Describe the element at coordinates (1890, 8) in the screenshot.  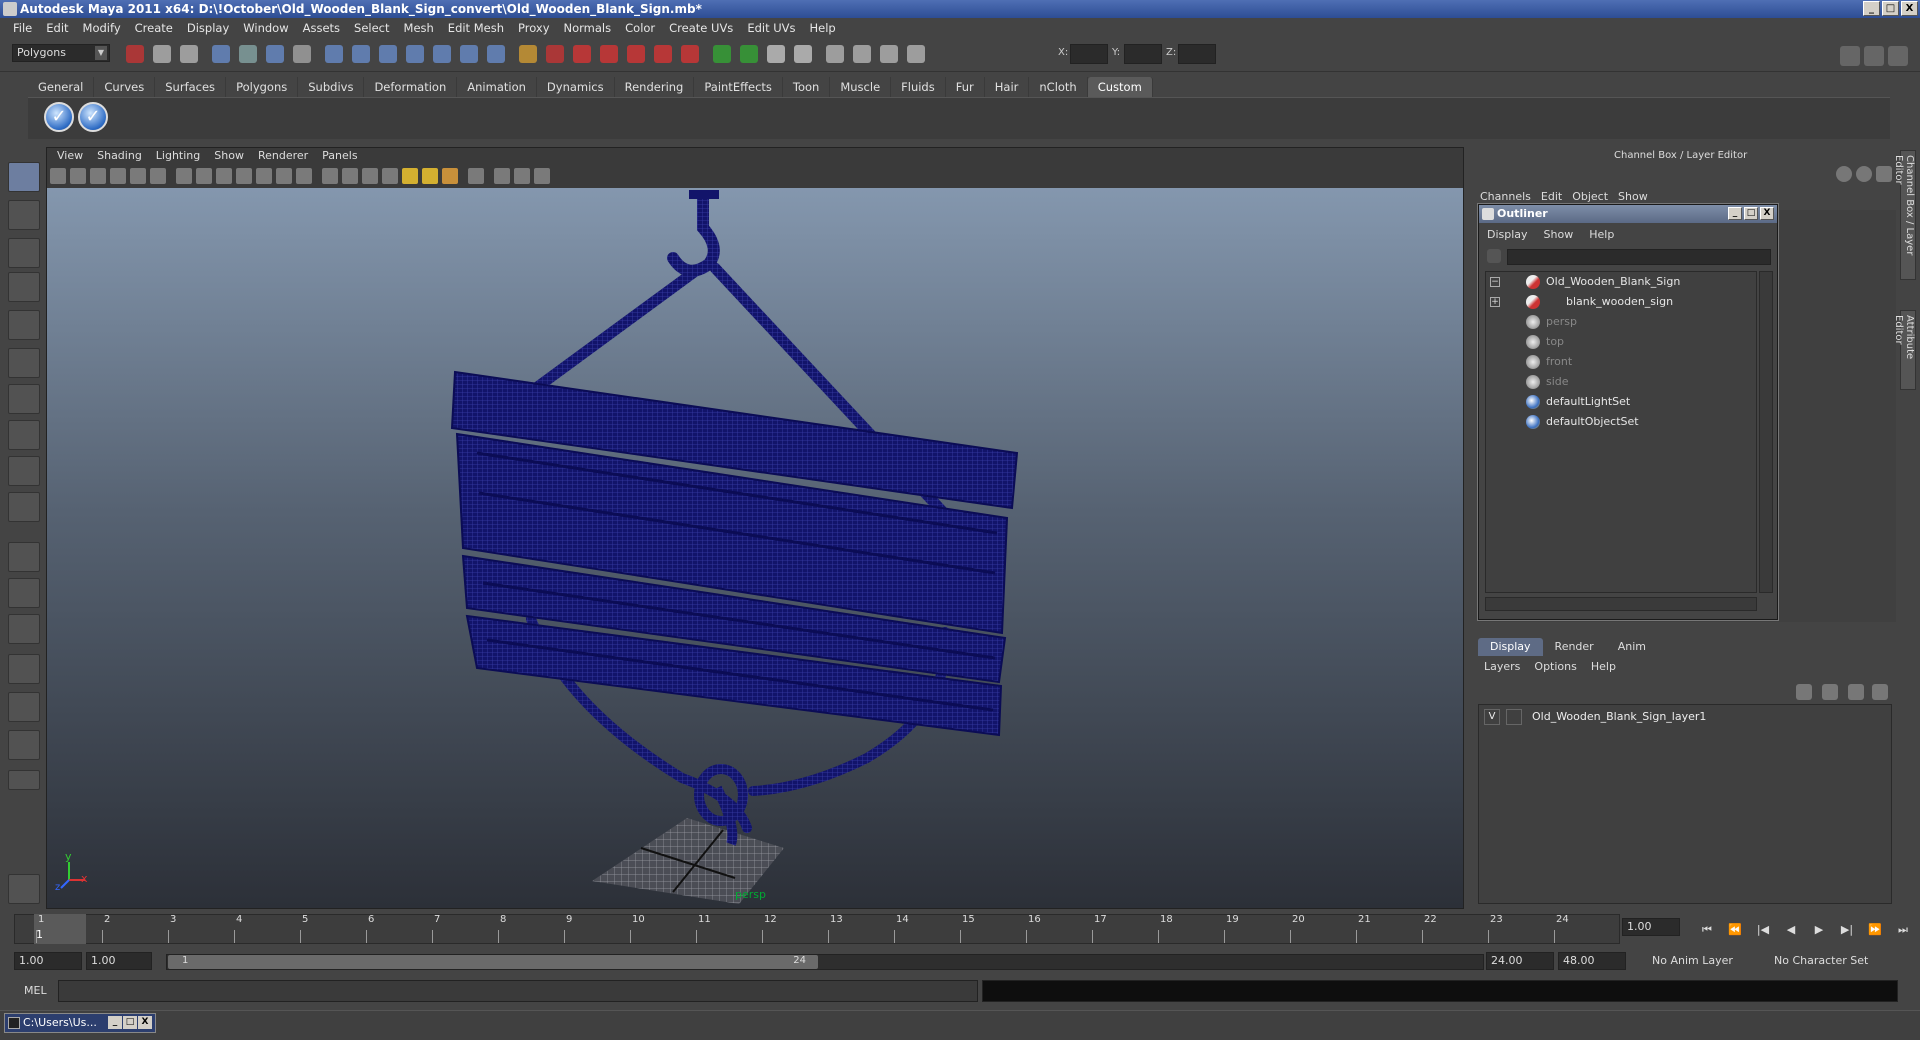
I see `maximize-button: □` at that location.